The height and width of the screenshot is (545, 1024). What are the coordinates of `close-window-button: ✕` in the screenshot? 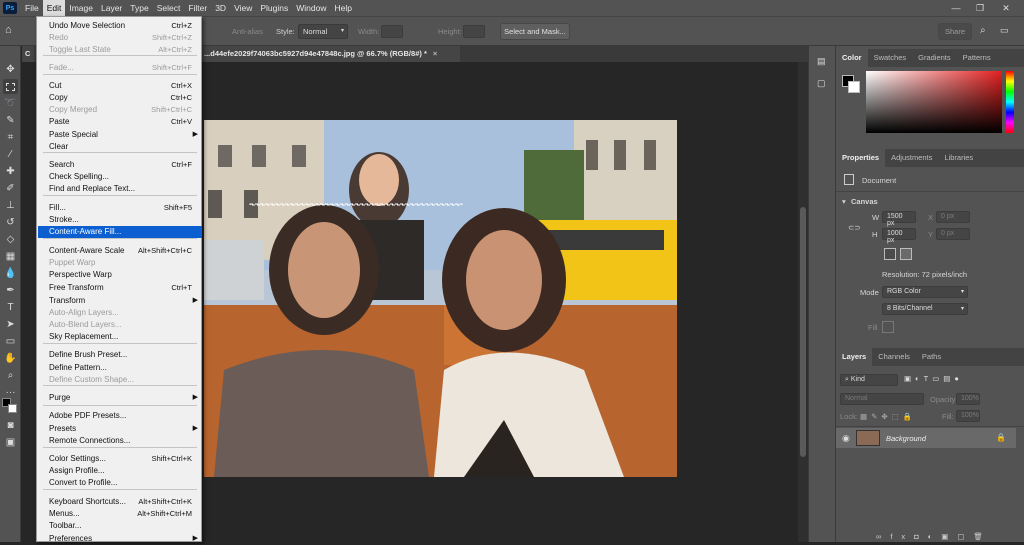 It's located at (1006, 8).